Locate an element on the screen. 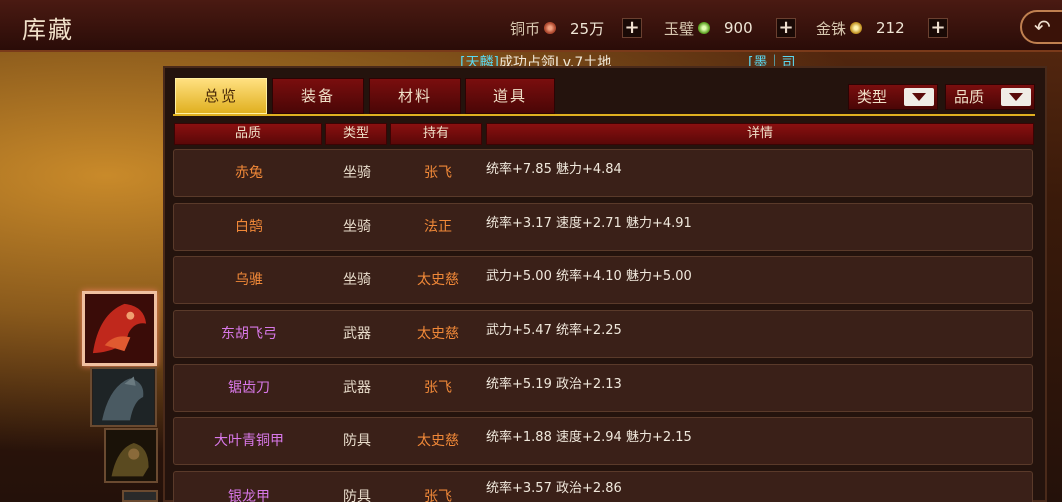  page-title: 库藏 is located at coordinates (48, 30).